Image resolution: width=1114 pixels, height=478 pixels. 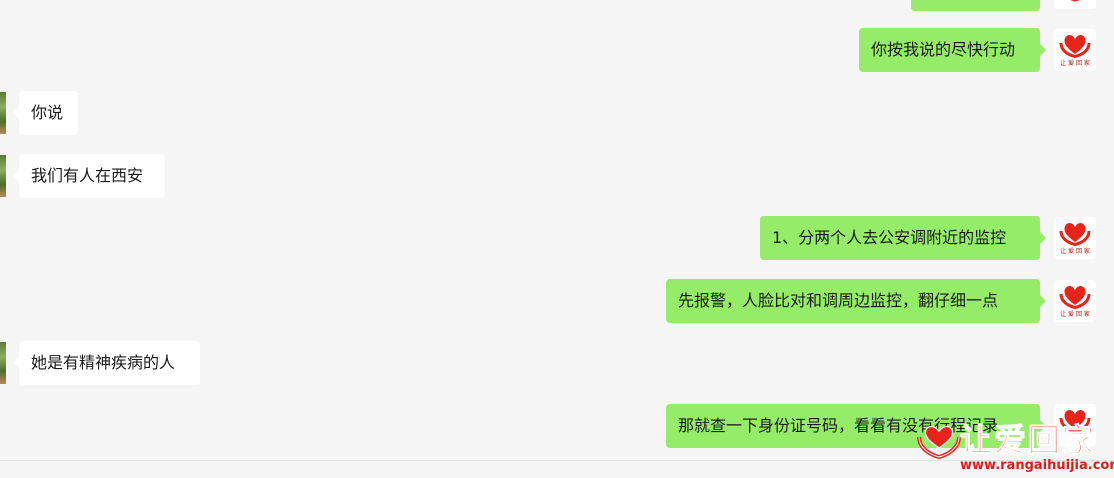 I want to click on message-bubble-incoming: 你说, so click(x=45, y=113).